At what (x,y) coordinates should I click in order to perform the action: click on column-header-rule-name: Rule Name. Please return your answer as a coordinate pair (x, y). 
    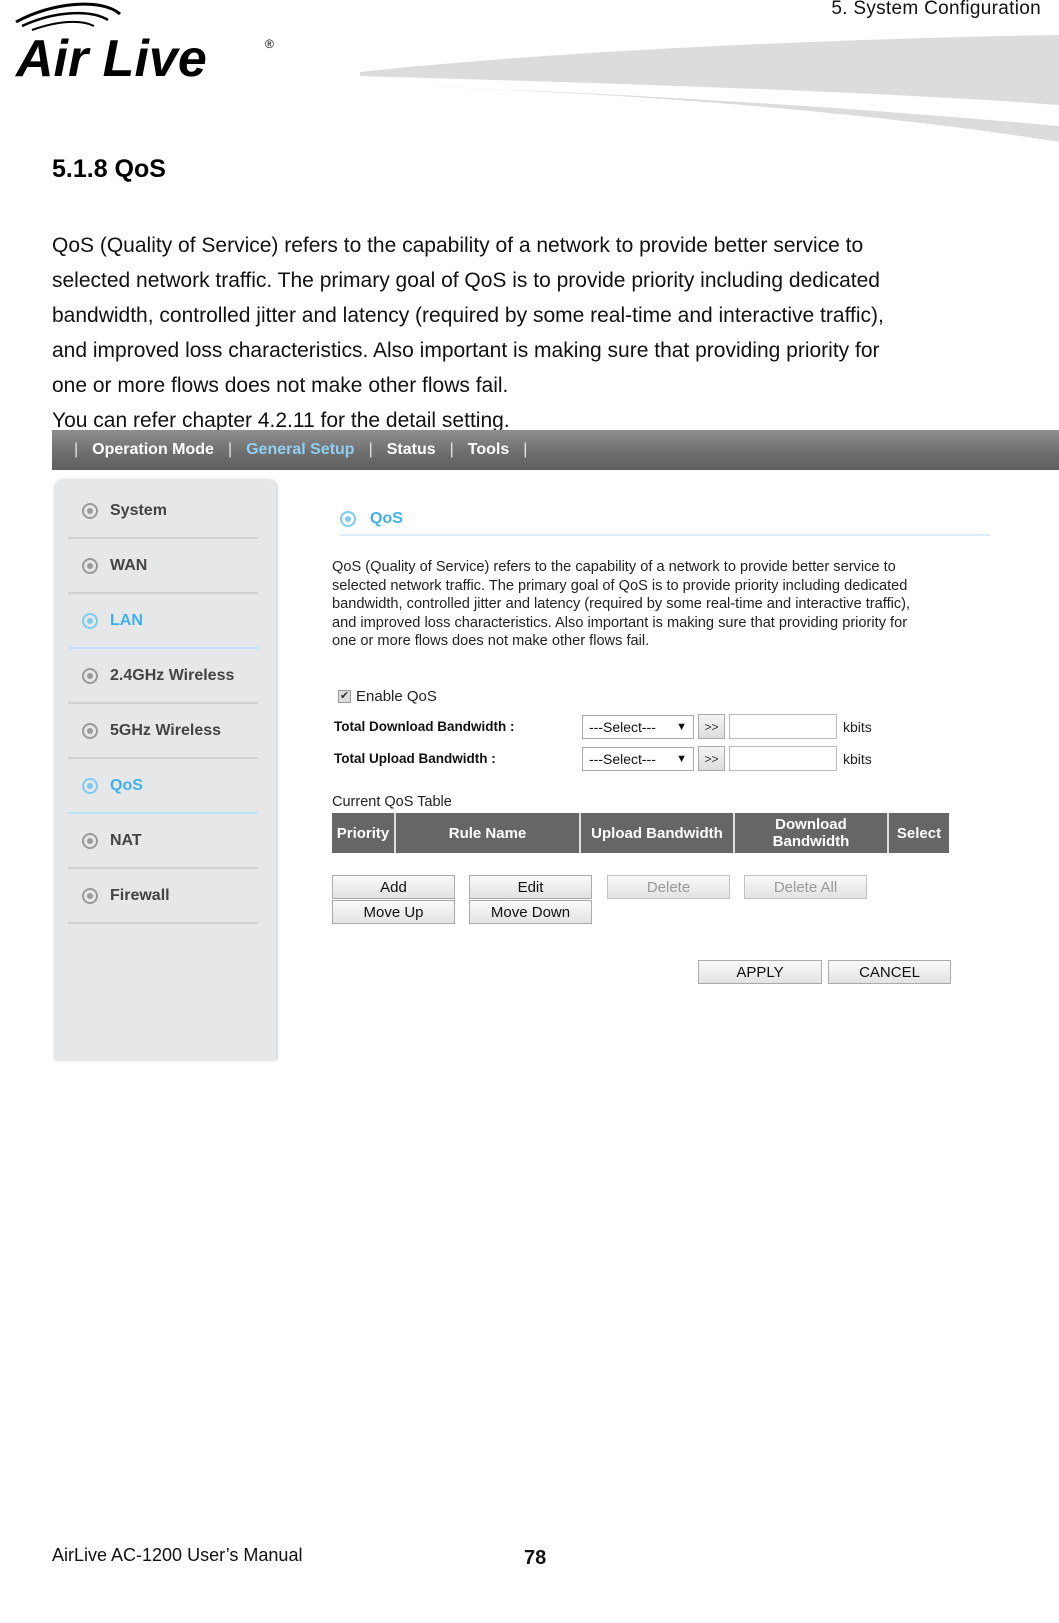
    Looking at the image, I should click on (488, 833).